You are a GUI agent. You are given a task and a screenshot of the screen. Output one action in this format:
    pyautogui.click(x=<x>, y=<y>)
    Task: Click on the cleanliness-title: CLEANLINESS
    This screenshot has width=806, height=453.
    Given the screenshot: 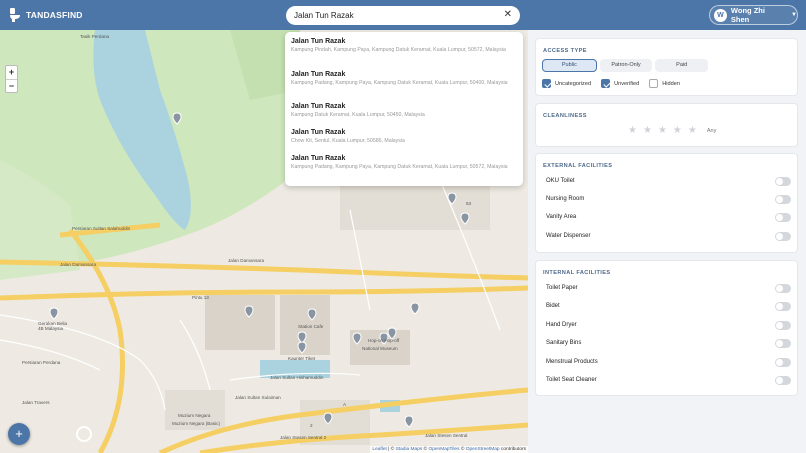 What is the action you would take?
    pyautogui.click(x=565, y=116)
    